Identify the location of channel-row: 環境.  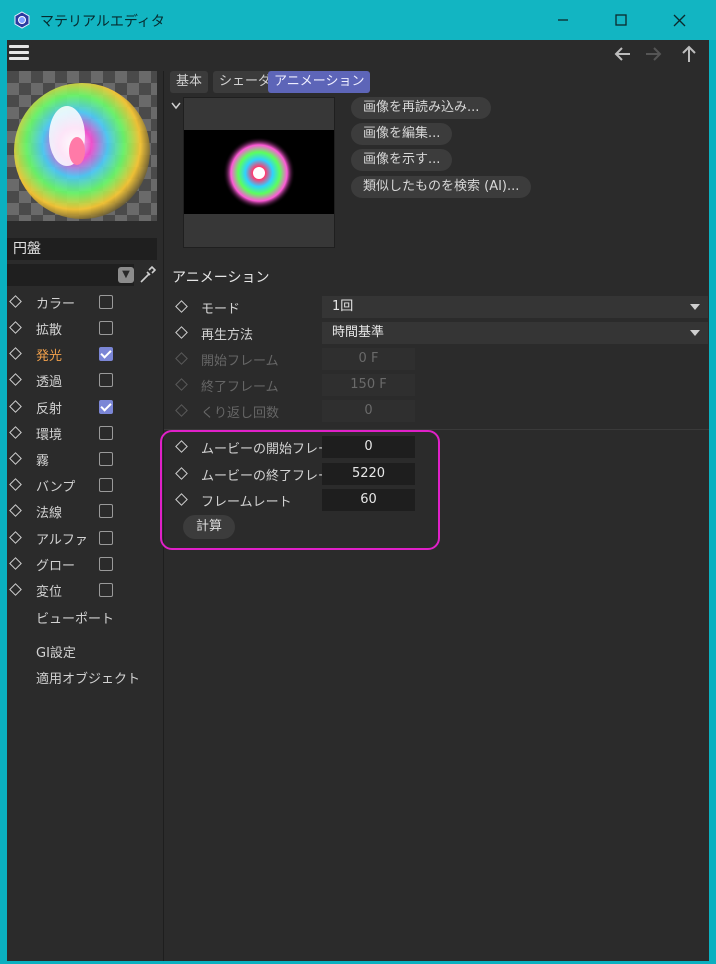
(82, 433).